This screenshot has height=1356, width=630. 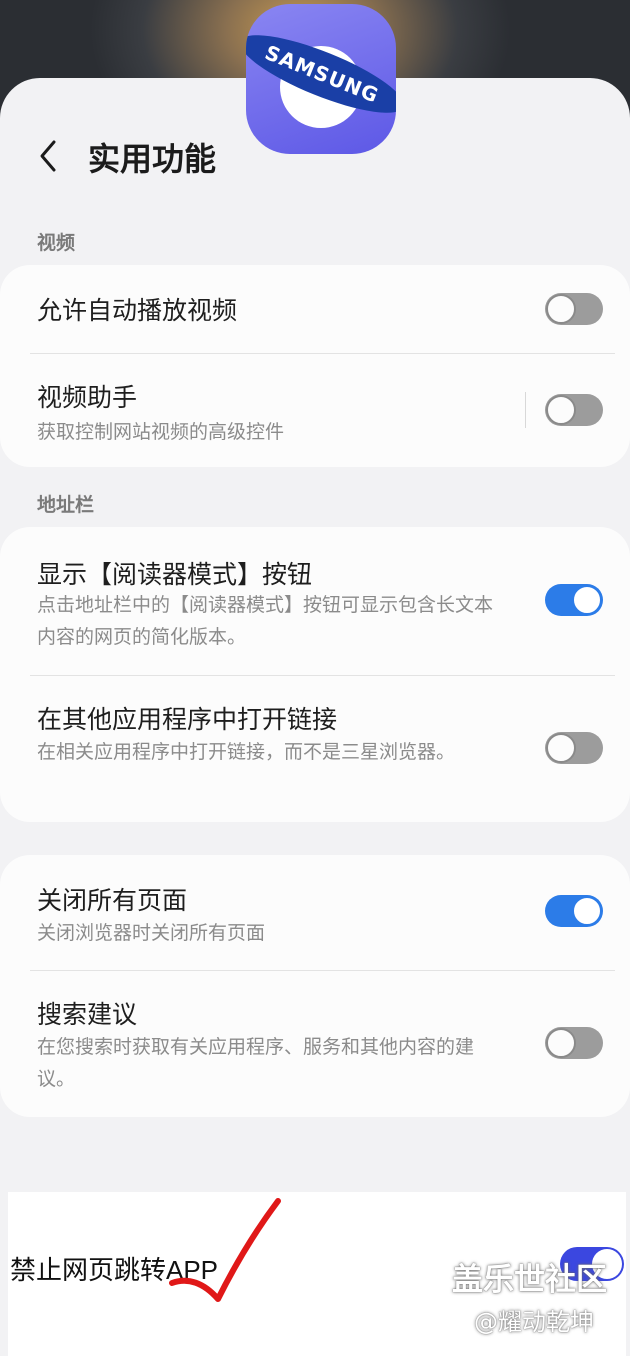 I want to click on setting-row-autoplay-video: 允许自动播放视频, so click(x=315, y=309).